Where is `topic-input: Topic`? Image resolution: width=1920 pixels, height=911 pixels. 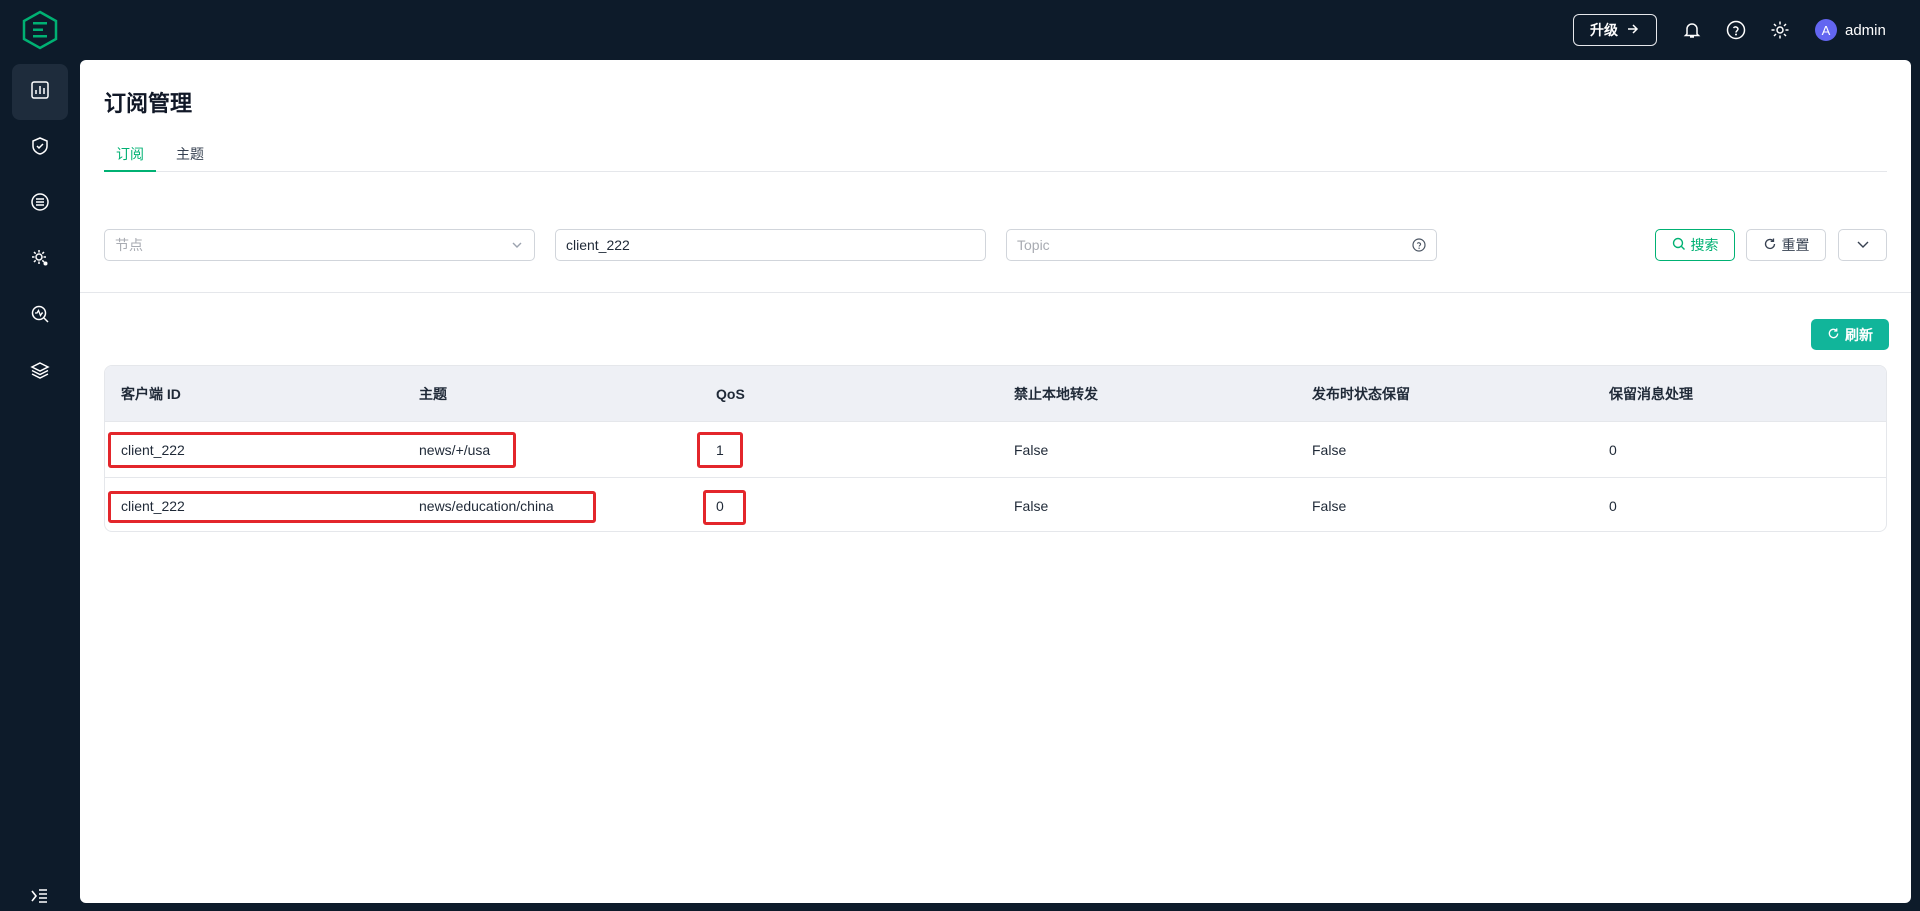 topic-input: Topic is located at coordinates (1221, 245).